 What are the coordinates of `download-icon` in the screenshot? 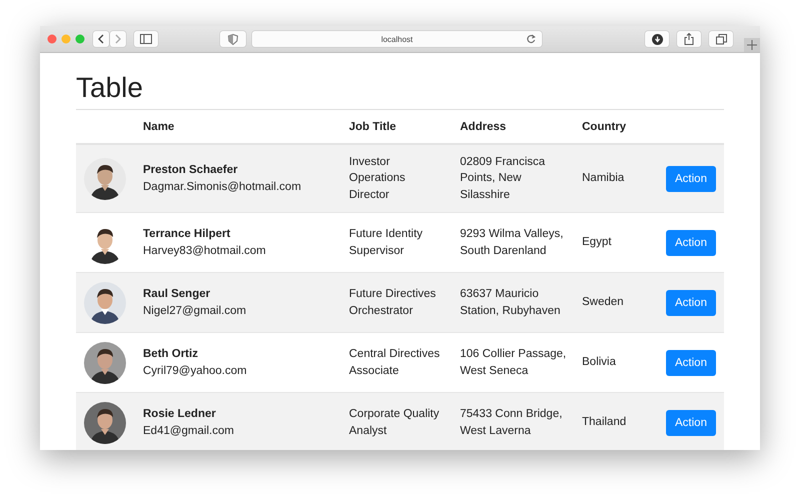 It's located at (657, 39).